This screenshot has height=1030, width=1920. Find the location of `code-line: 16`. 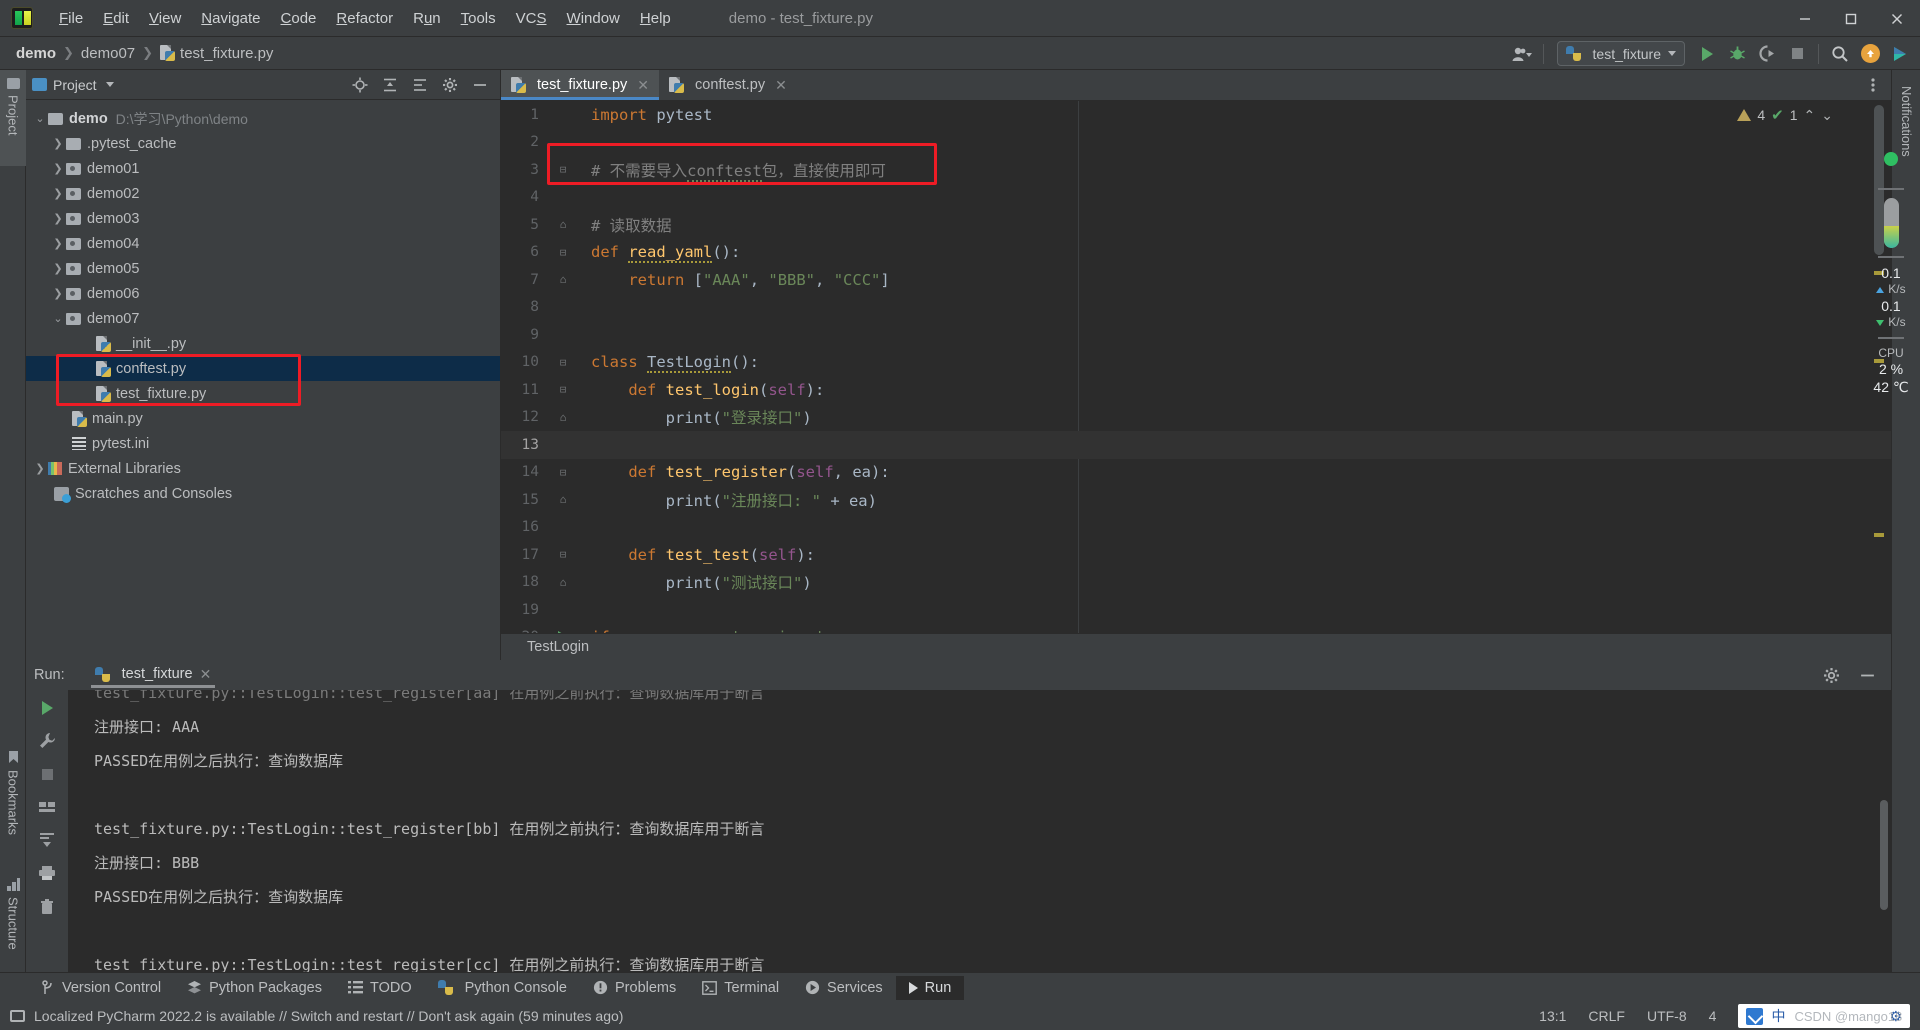

code-line: 16 is located at coordinates (1196, 528).